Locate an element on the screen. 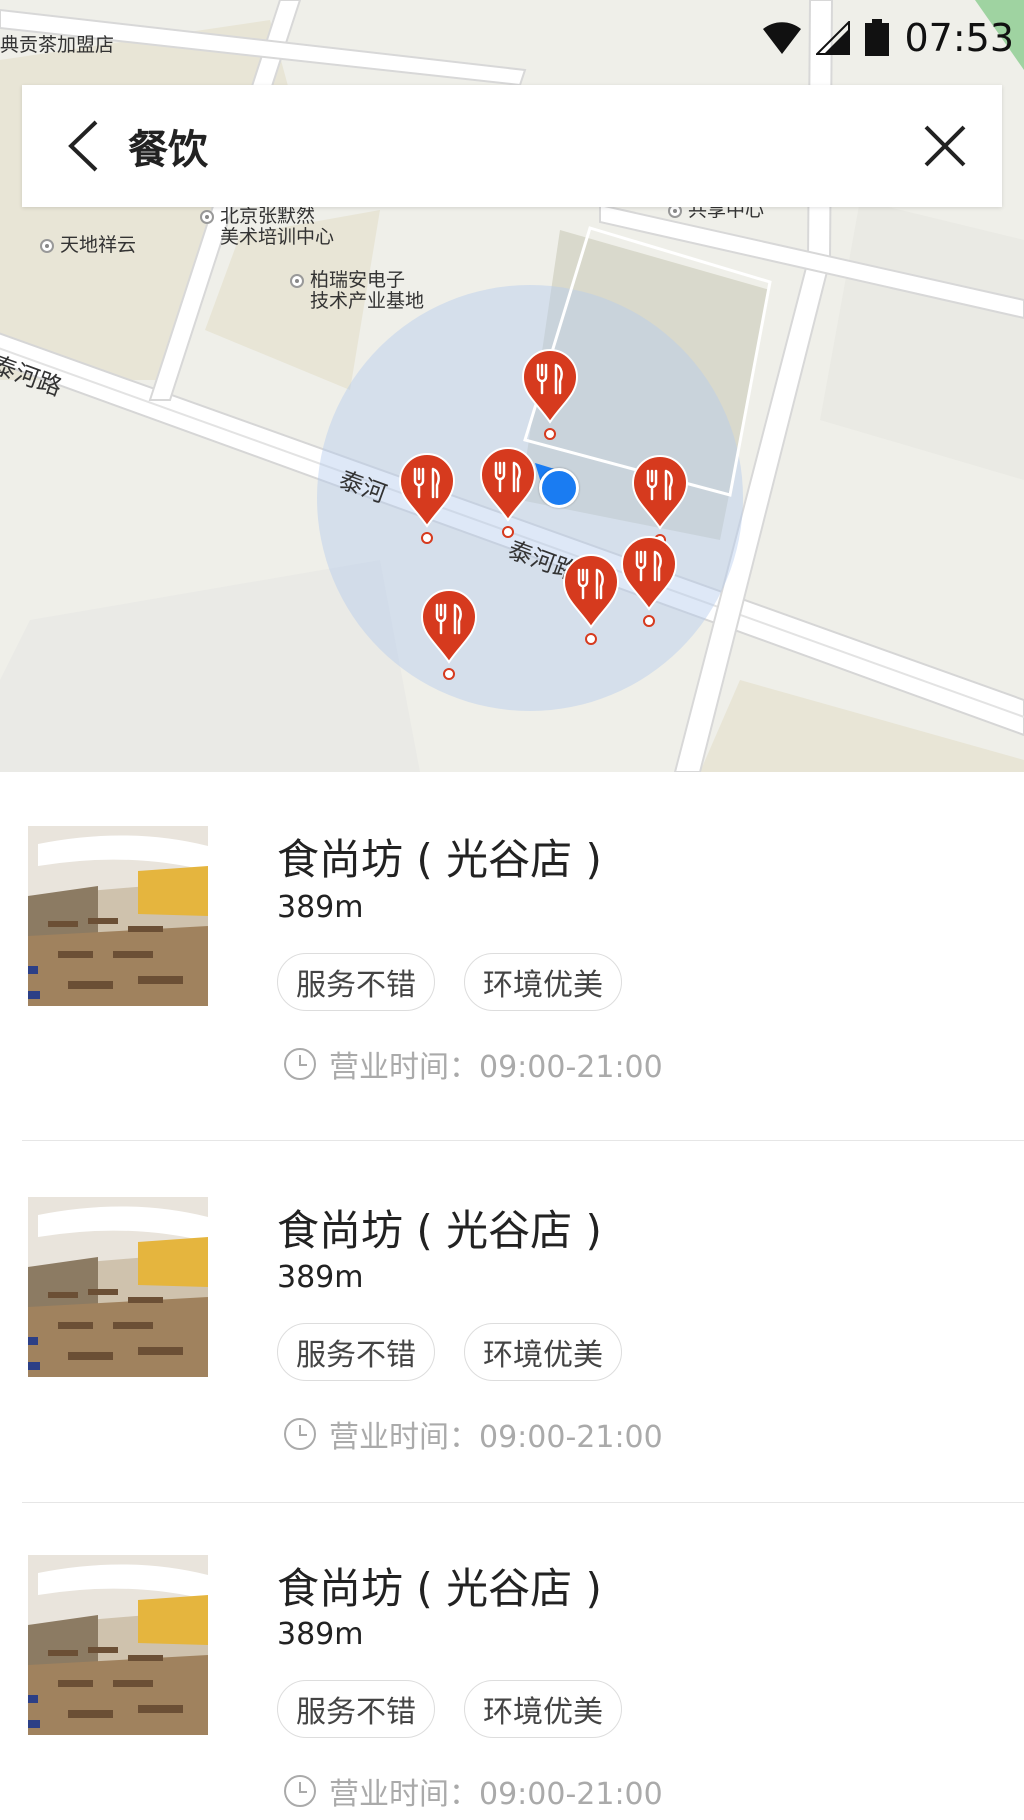  poi-text: 美术培训中心 is located at coordinates (277, 237).